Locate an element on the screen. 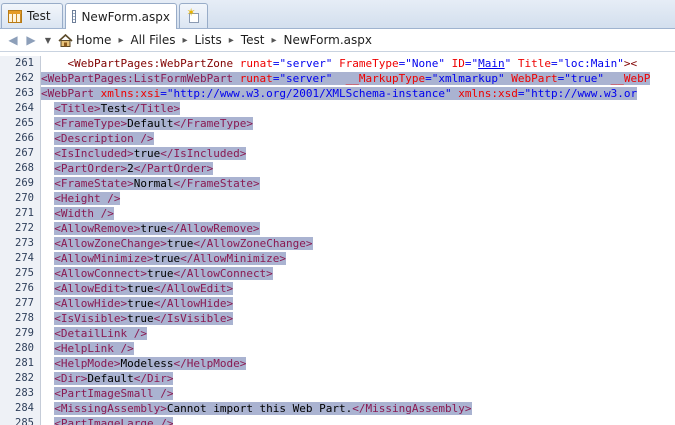 The image size is (675, 425). line-number: 281 is located at coordinates (24, 363).